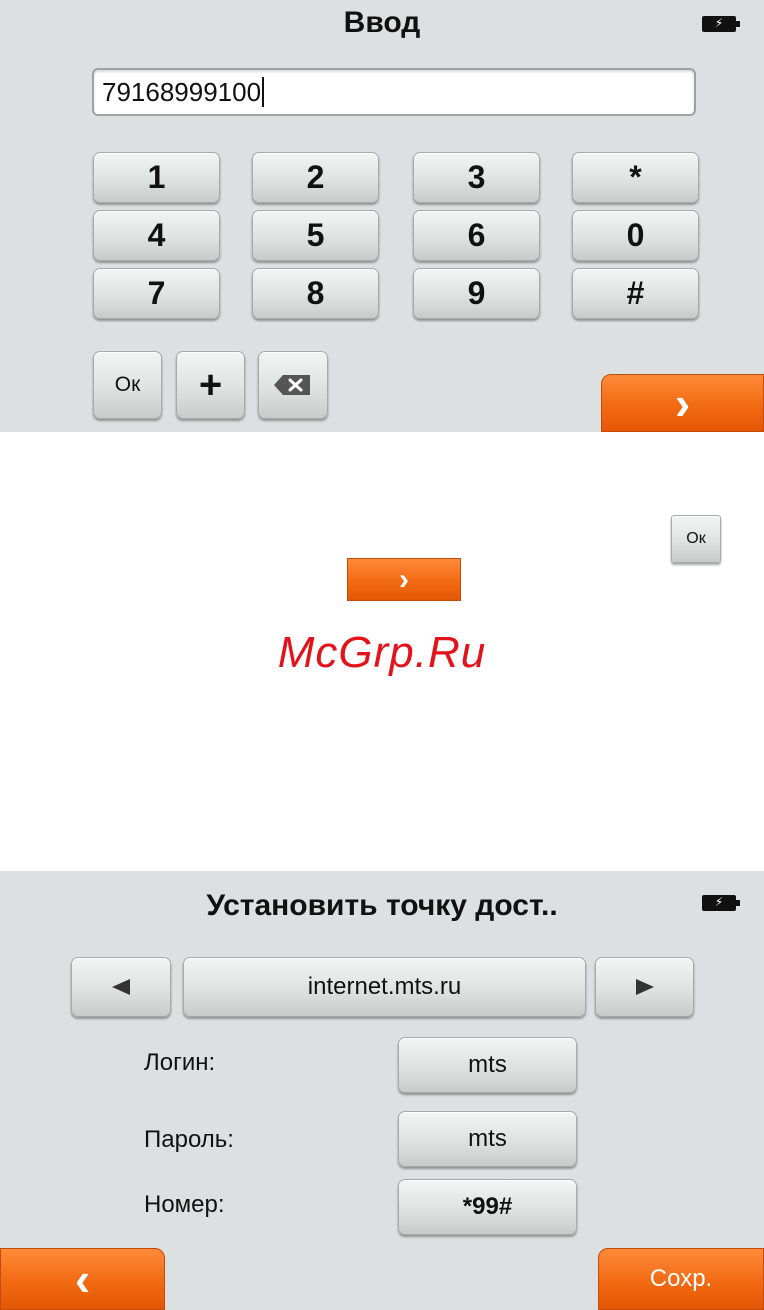 The height and width of the screenshot is (1310, 764). What do you see at coordinates (476, 177) in the screenshot?
I see `key-3: 3` at bounding box center [476, 177].